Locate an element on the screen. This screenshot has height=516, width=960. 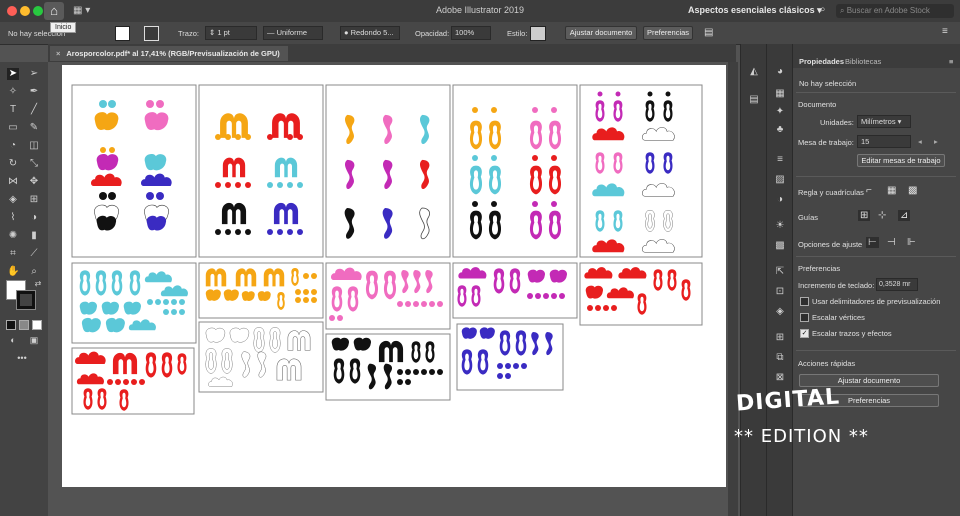
color-guide-icon: ▤ is located at coordinates (754, 99).